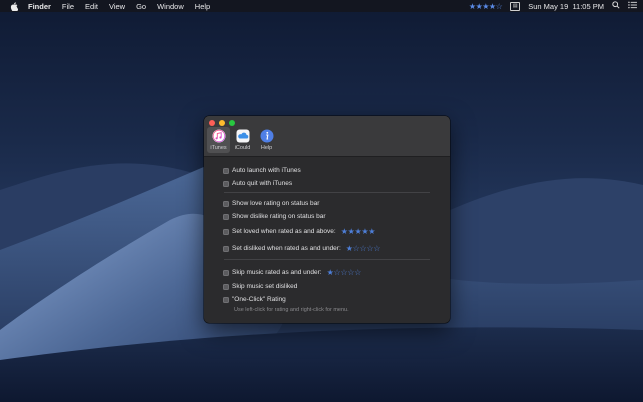  I want to click on show-dislike-label: Show dislike rating on status bar, so click(279, 216).